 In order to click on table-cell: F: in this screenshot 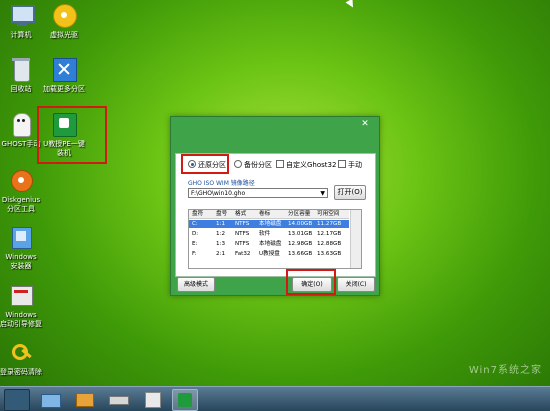, I will do `click(194, 254)`.